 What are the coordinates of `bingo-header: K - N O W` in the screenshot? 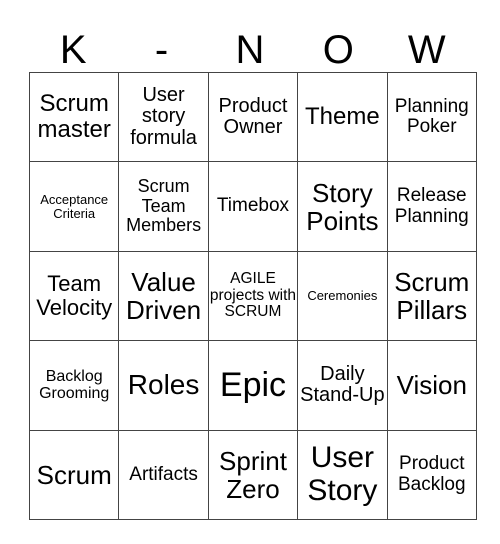 It's located at (250, 50).